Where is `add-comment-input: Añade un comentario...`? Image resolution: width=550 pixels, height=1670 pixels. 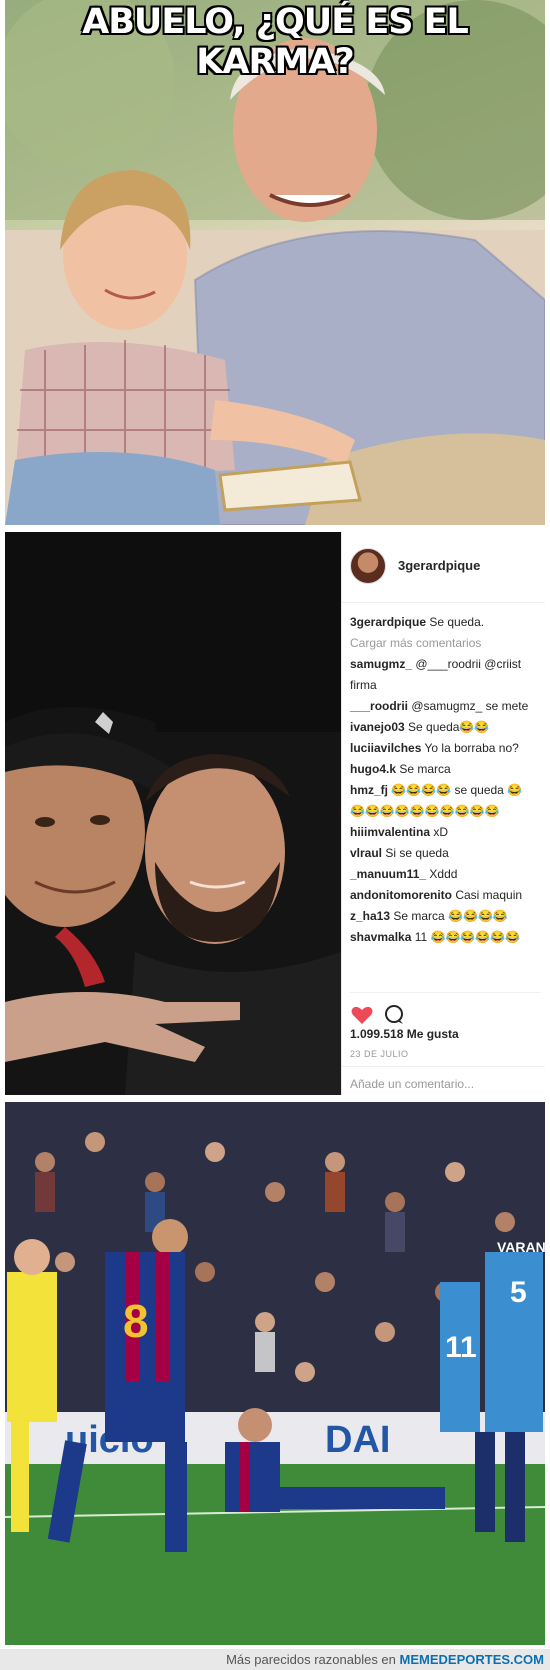 add-comment-input: Añade un comentario... is located at coordinates (443, 1080).